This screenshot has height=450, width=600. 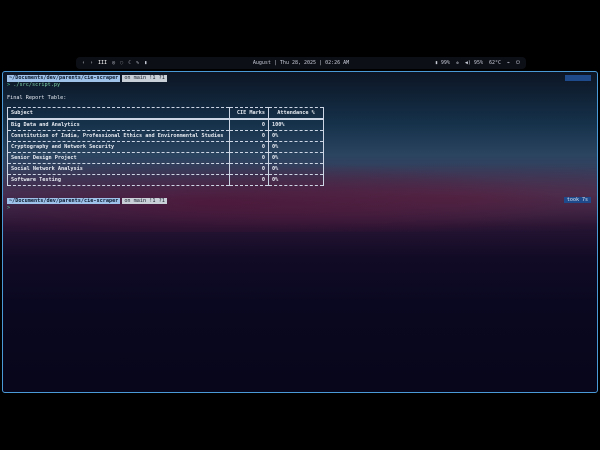 I want to click on workspace-indicators: ‹ › III ◎ ◌ ☾ ✎ ▮, so click(x=114, y=63).